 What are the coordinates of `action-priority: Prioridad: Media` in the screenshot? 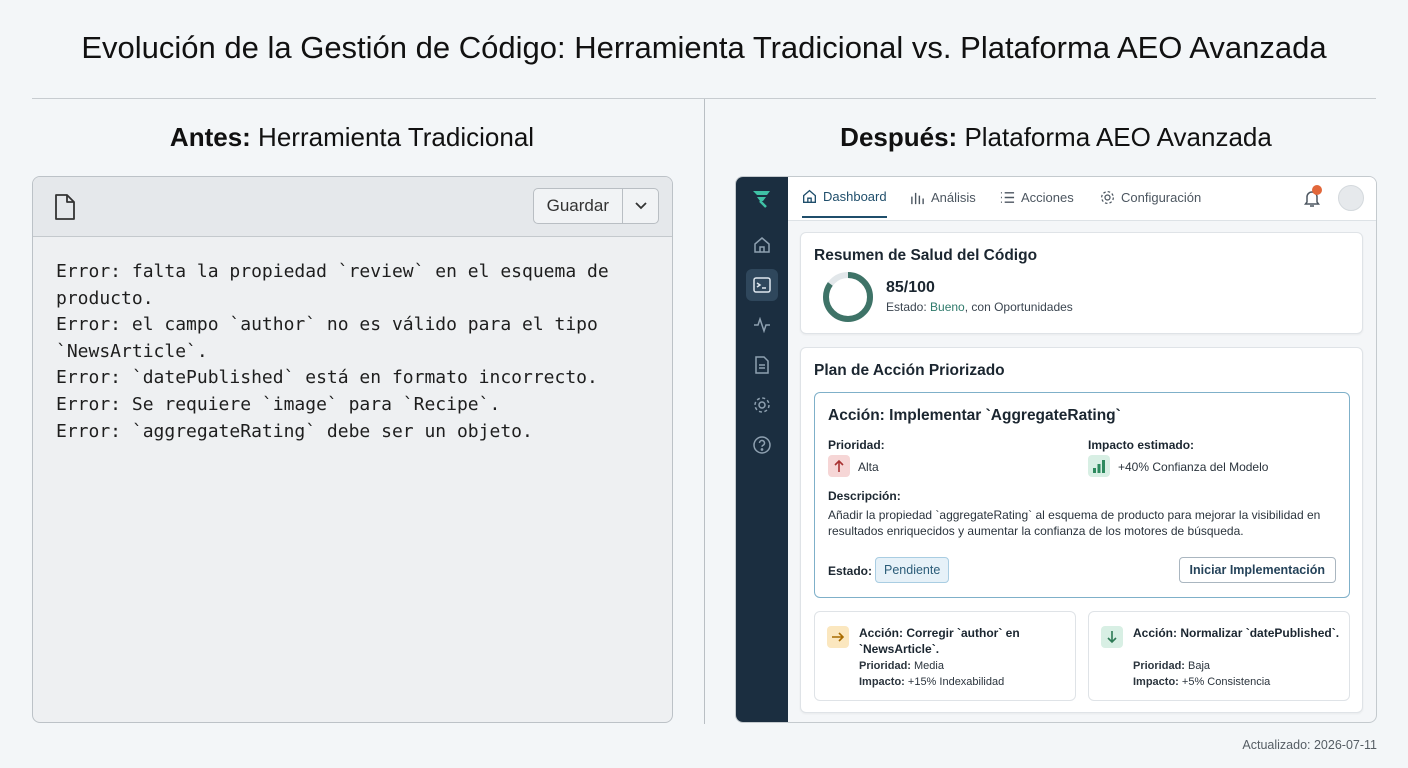 It's located at (901, 666).